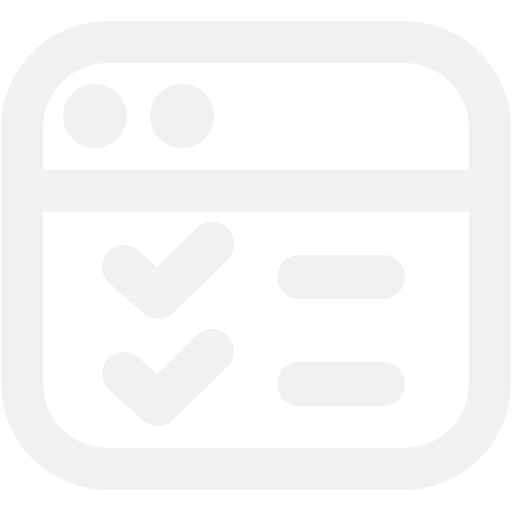 The image size is (512, 512). Describe the element at coordinates (168, 377) in the screenshot. I see `checkmark-2-icon` at that location.